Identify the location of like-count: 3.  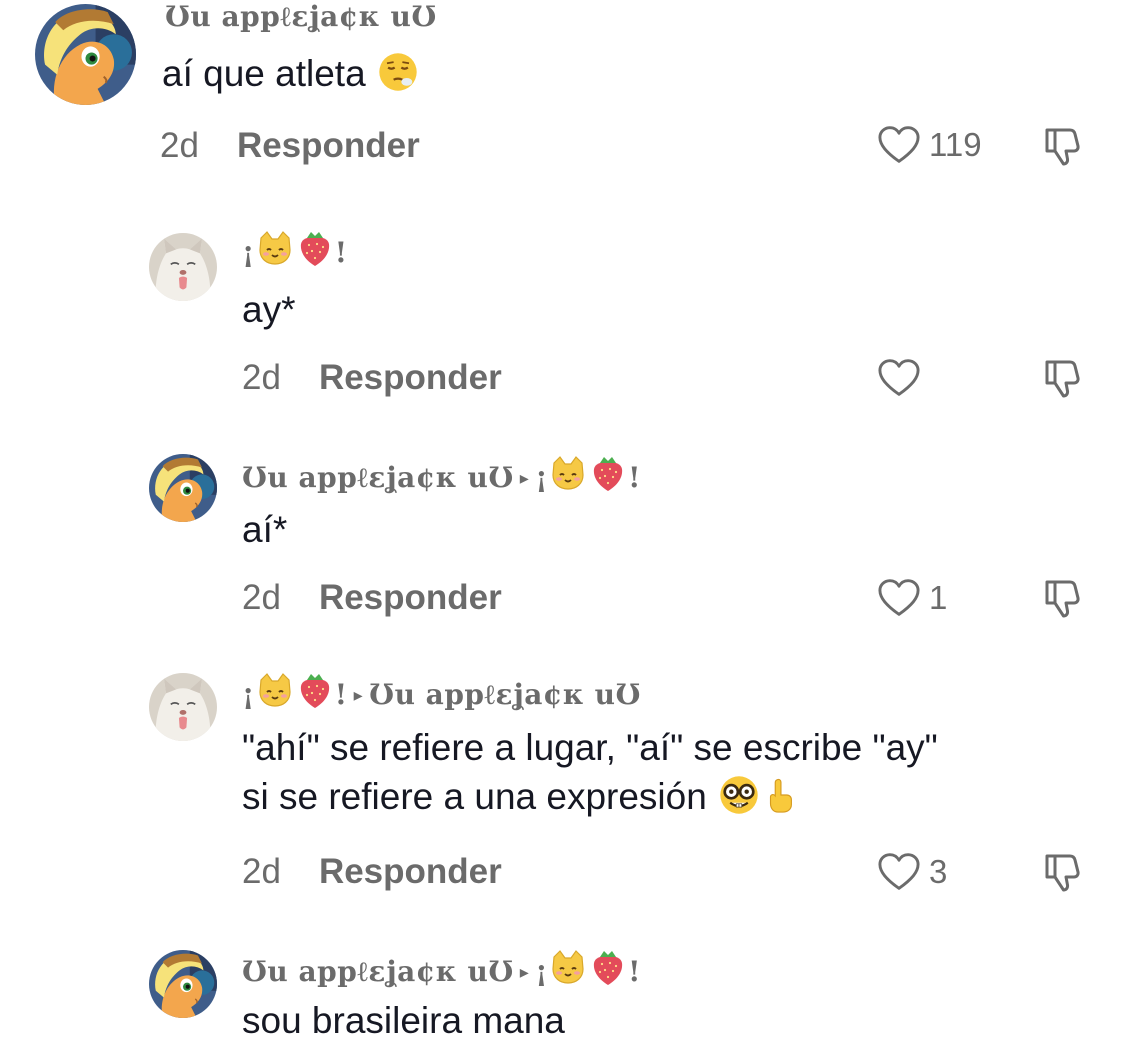
(938, 871).